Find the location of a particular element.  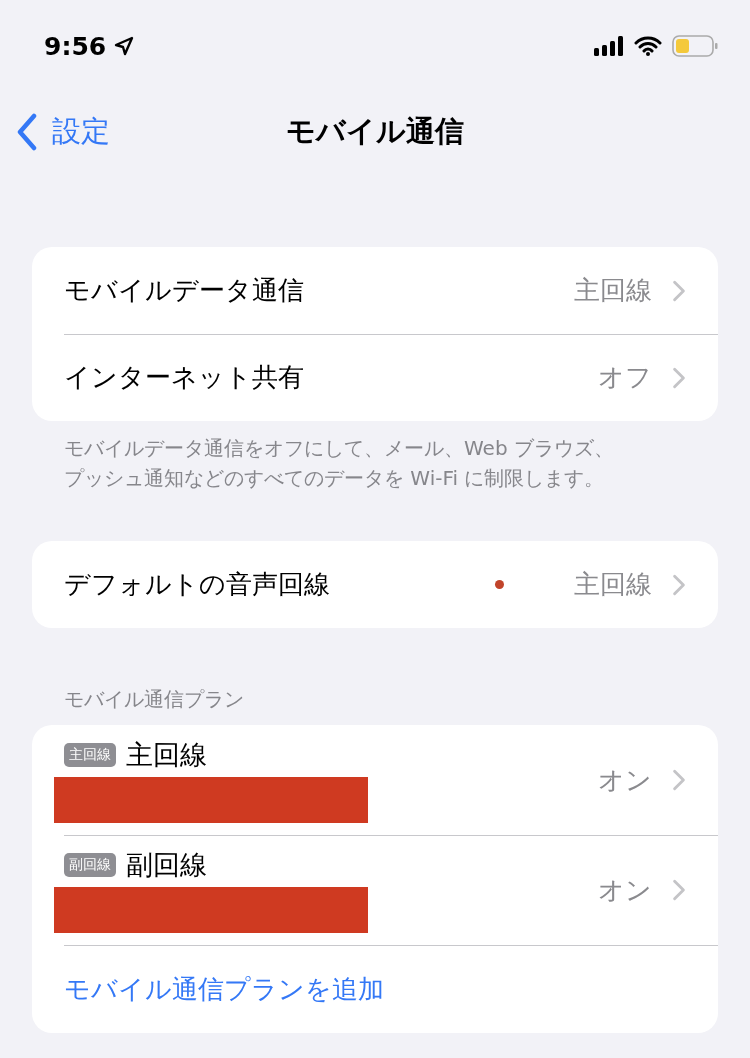

settings-row: モバイルデータ通信 主回線 is located at coordinates (375, 290).